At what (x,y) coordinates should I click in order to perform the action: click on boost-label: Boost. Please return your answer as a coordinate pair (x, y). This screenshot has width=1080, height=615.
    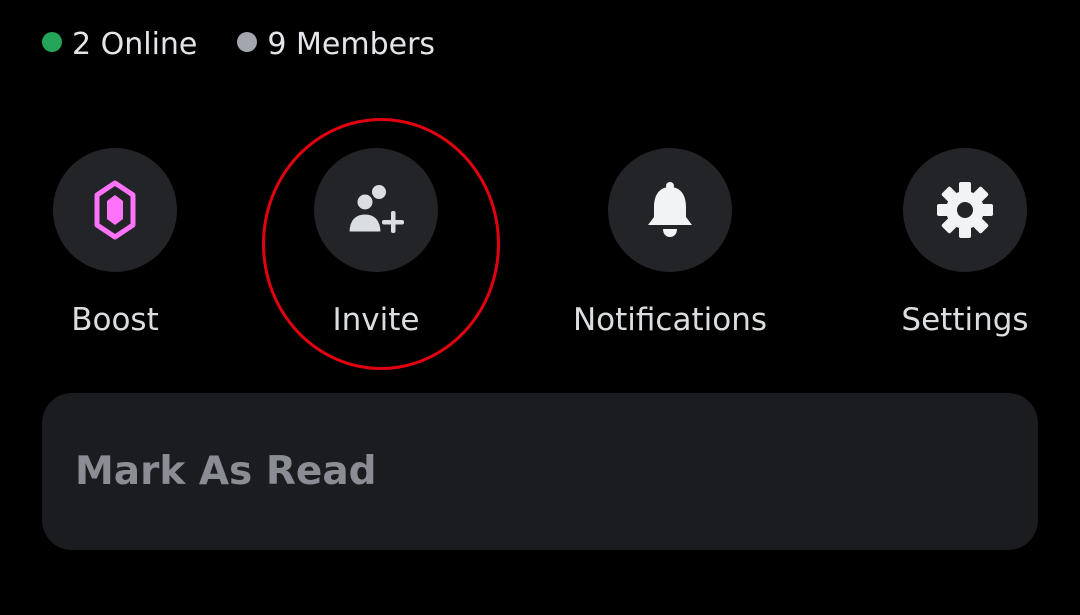
    Looking at the image, I should click on (115, 320).